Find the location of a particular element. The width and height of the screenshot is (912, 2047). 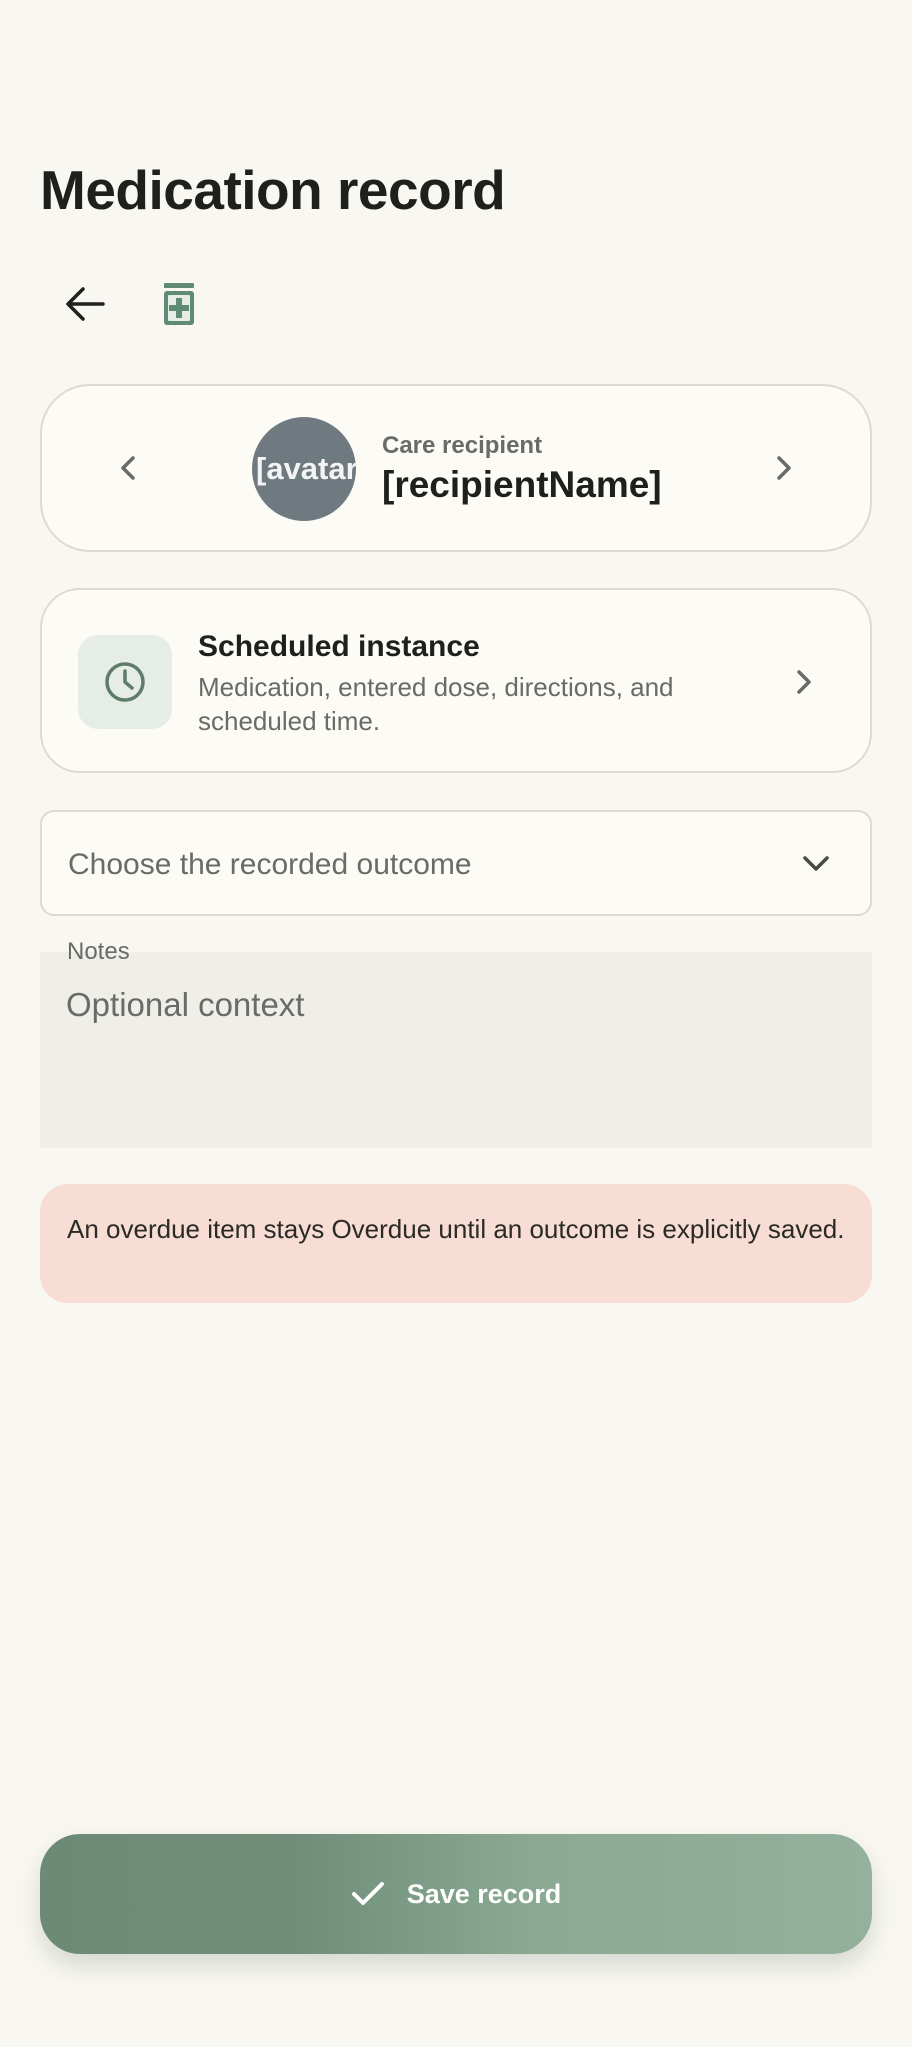

page-title: Medication record is located at coordinates (273, 190).